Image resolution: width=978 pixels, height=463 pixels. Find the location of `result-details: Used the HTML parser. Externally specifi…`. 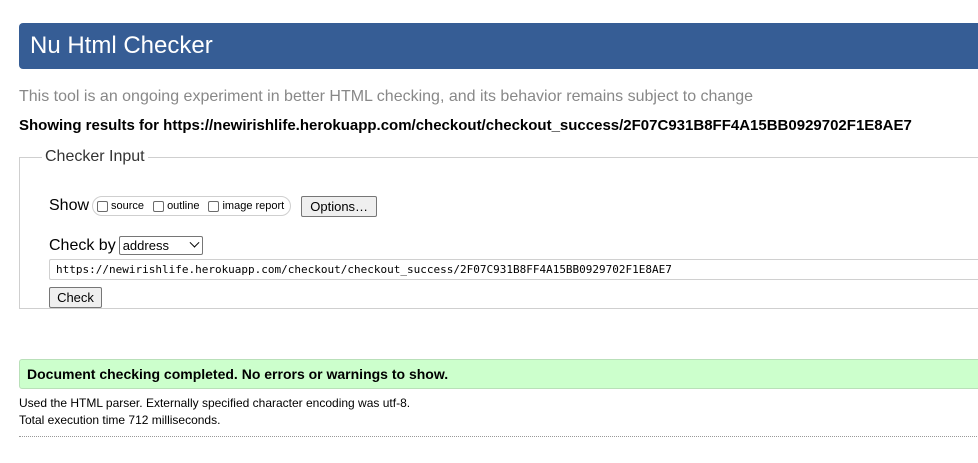

result-details: Used the HTML parser. Externally specifi… is located at coordinates (498, 412).